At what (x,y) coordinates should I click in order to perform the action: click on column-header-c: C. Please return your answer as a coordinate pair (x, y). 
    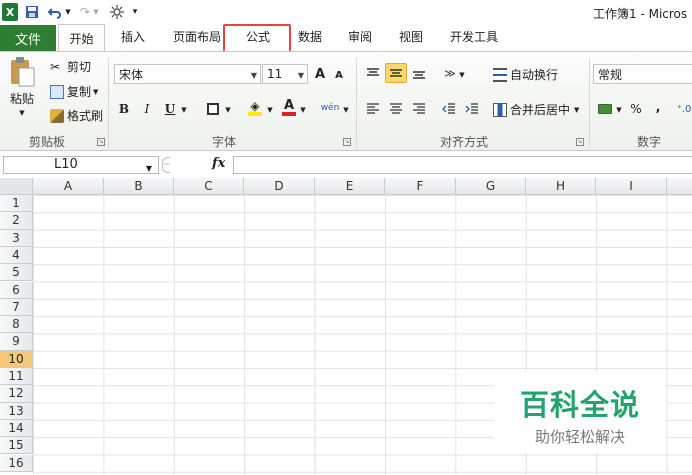
    Looking at the image, I should click on (209, 186).